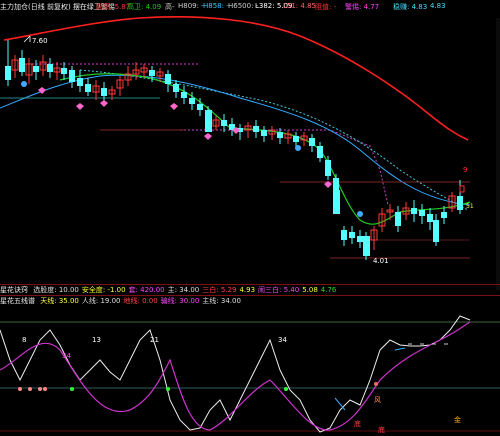 The image size is (500, 436). I want to click on indicator-value: 4.76, so click(328, 290).